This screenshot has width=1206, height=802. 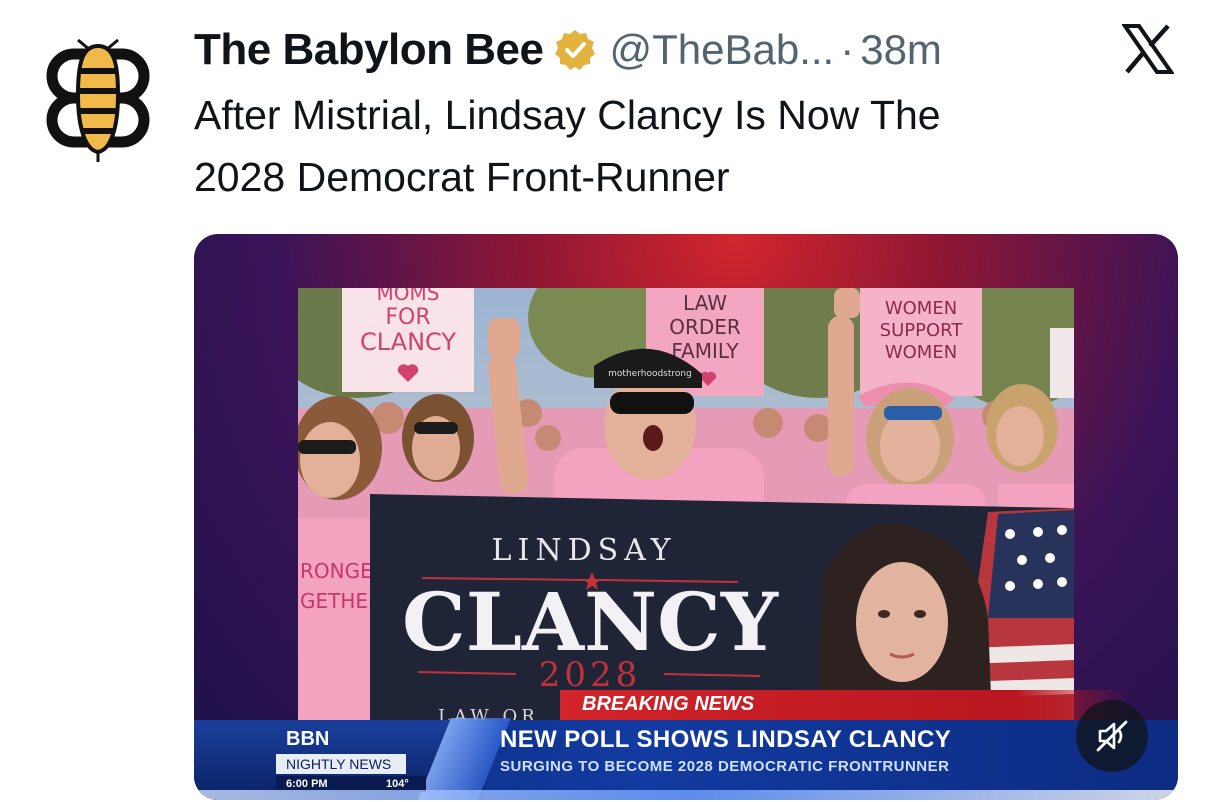 What do you see at coordinates (341, 764) in the screenshot?
I see `program-name: NIGHTLY NEWS` at bounding box center [341, 764].